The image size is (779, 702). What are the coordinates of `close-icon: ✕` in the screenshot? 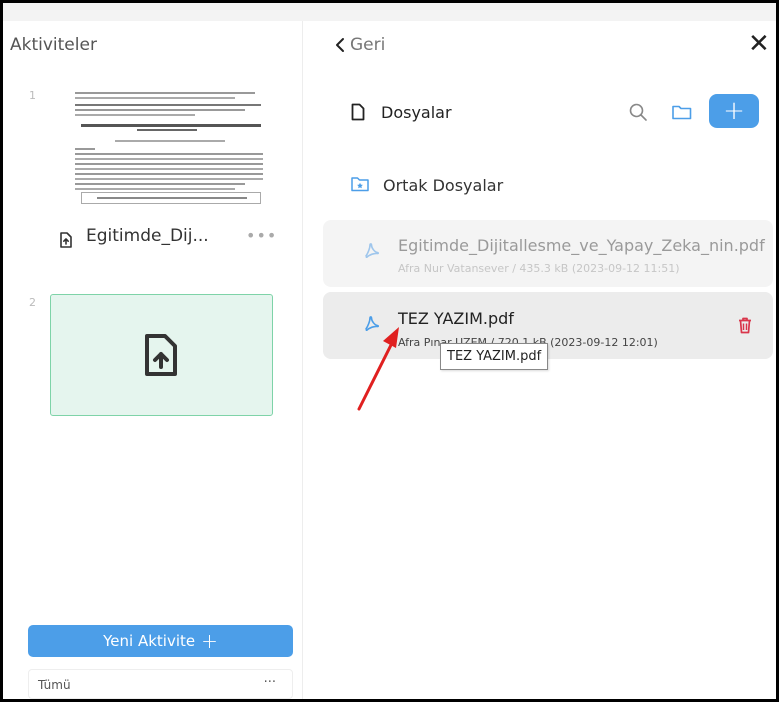 It's located at (759, 44).